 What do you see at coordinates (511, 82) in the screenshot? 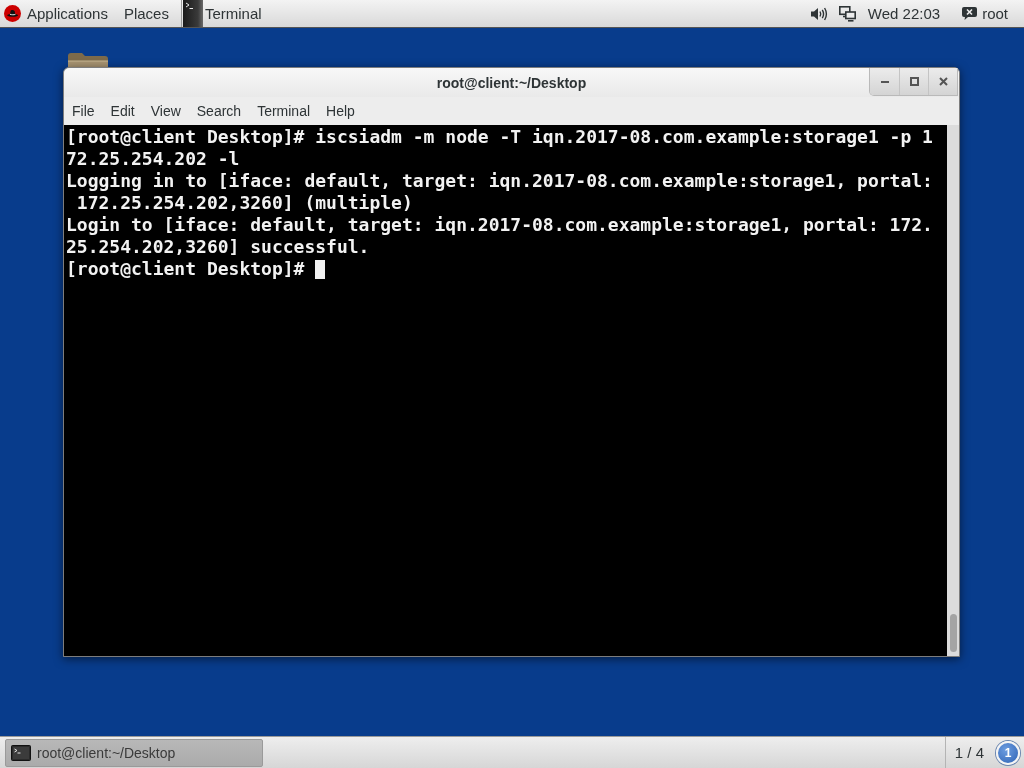
I see `window-title: root@client:~/Desktop` at bounding box center [511, 82].